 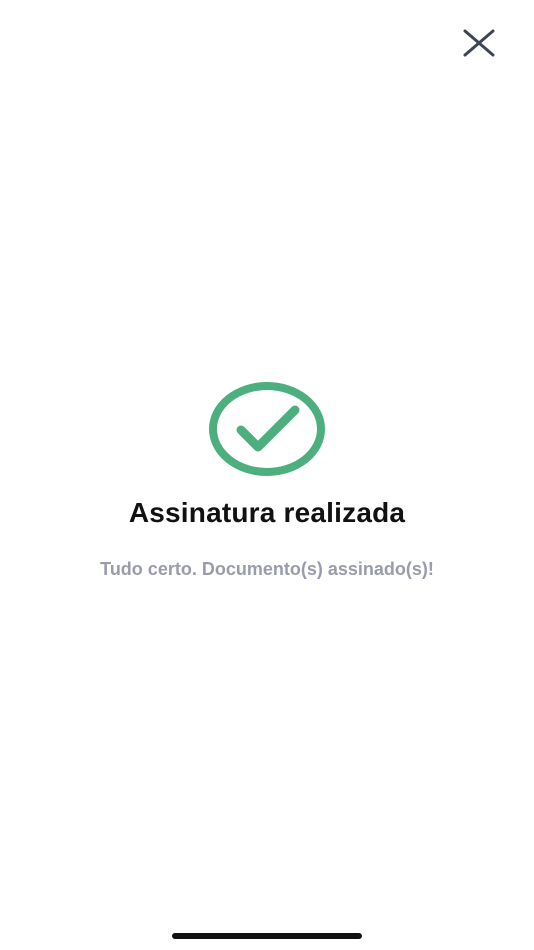 I want to click on close-icon, so click(x=479, y=43).